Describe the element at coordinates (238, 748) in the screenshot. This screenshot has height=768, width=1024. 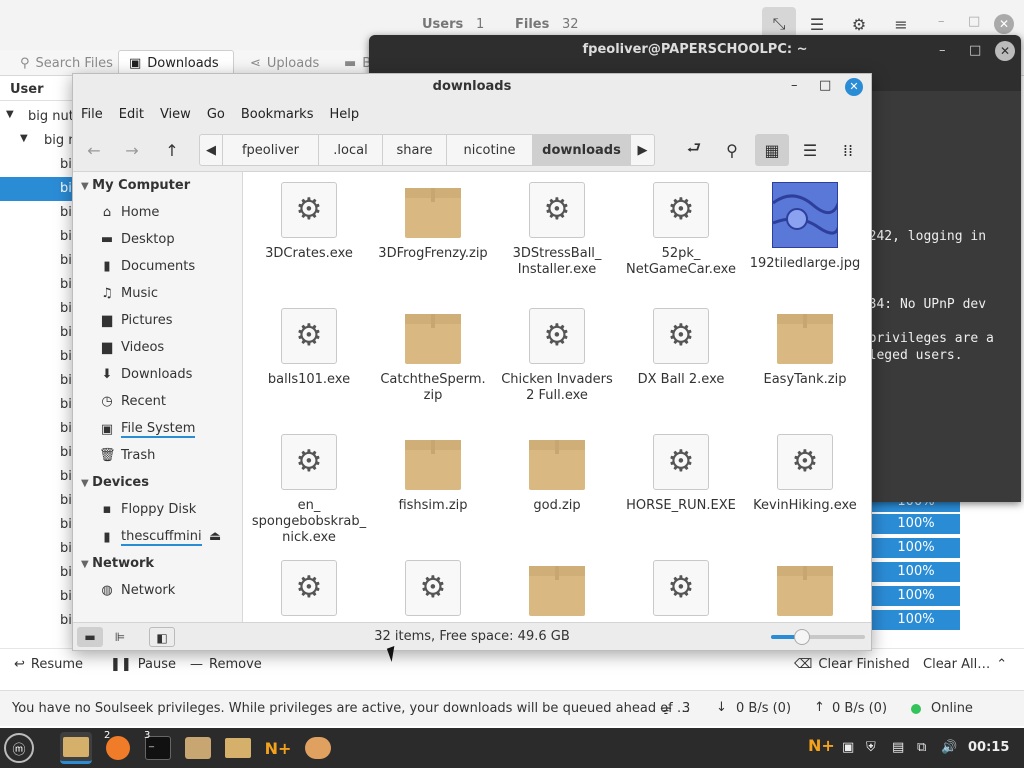
I see `taskbar-folder` at that location.